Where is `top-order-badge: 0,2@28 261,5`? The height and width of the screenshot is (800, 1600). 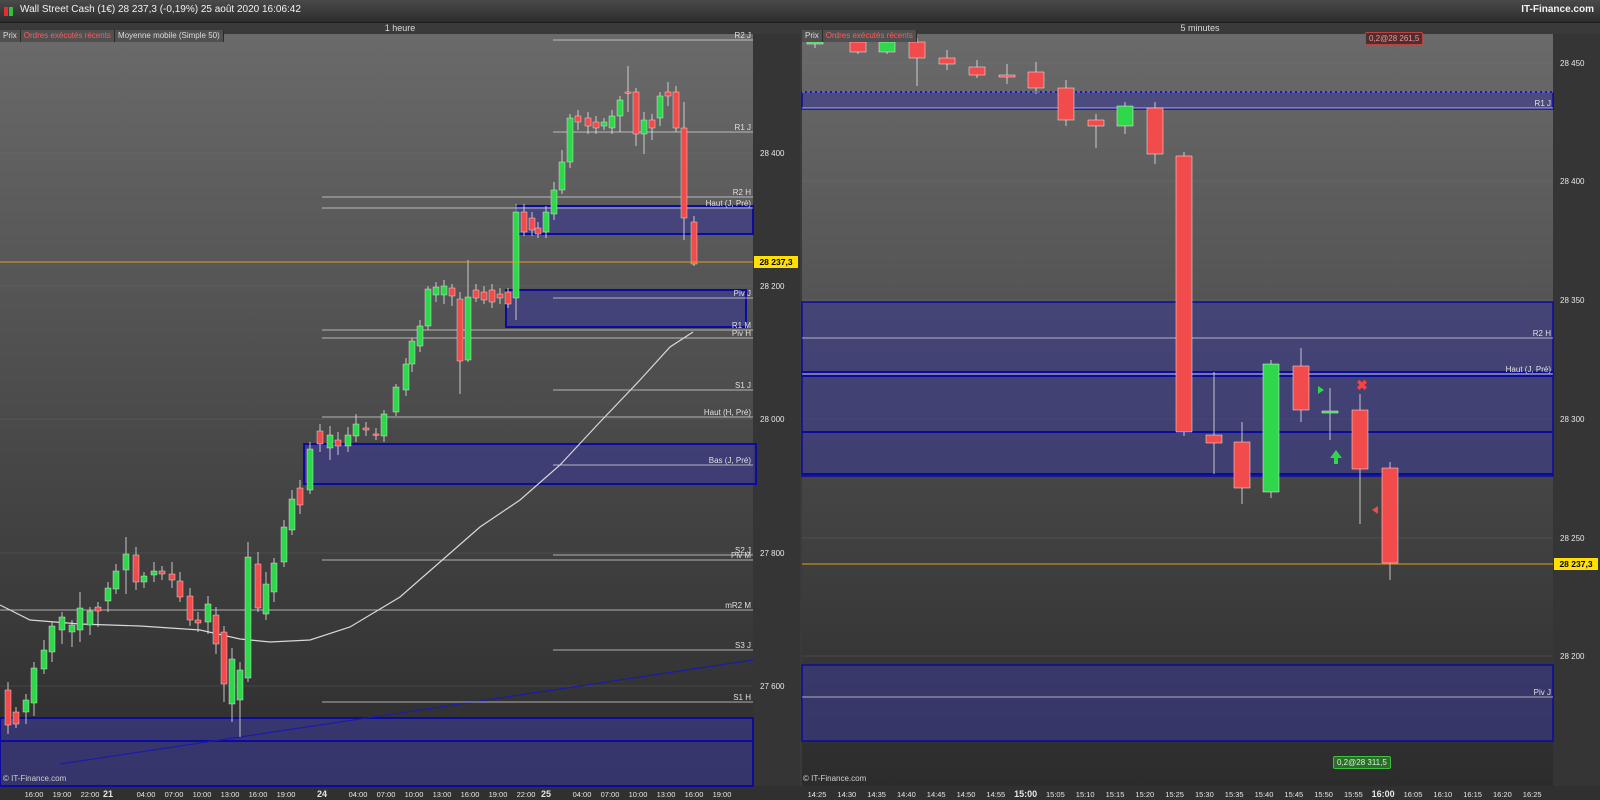 top-order-badge: 0,2@28 261,5 is located at coordinates (1394, 38).